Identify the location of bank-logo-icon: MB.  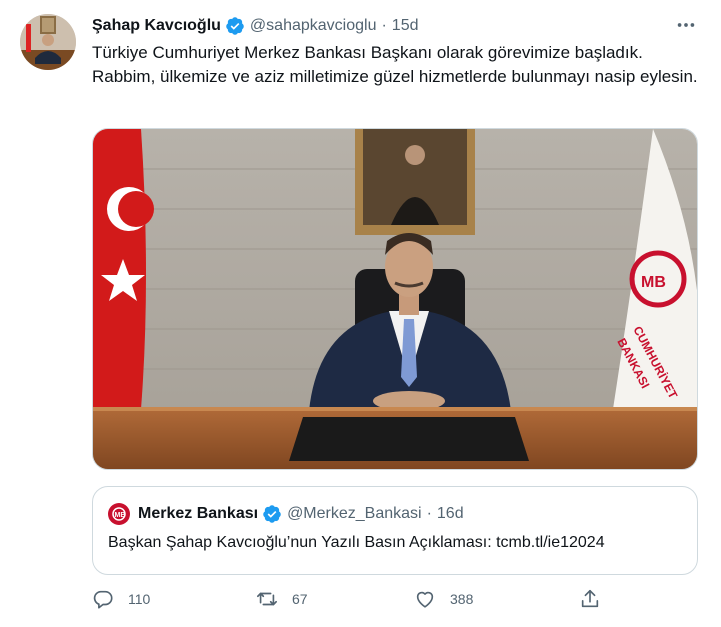
(119, 514).